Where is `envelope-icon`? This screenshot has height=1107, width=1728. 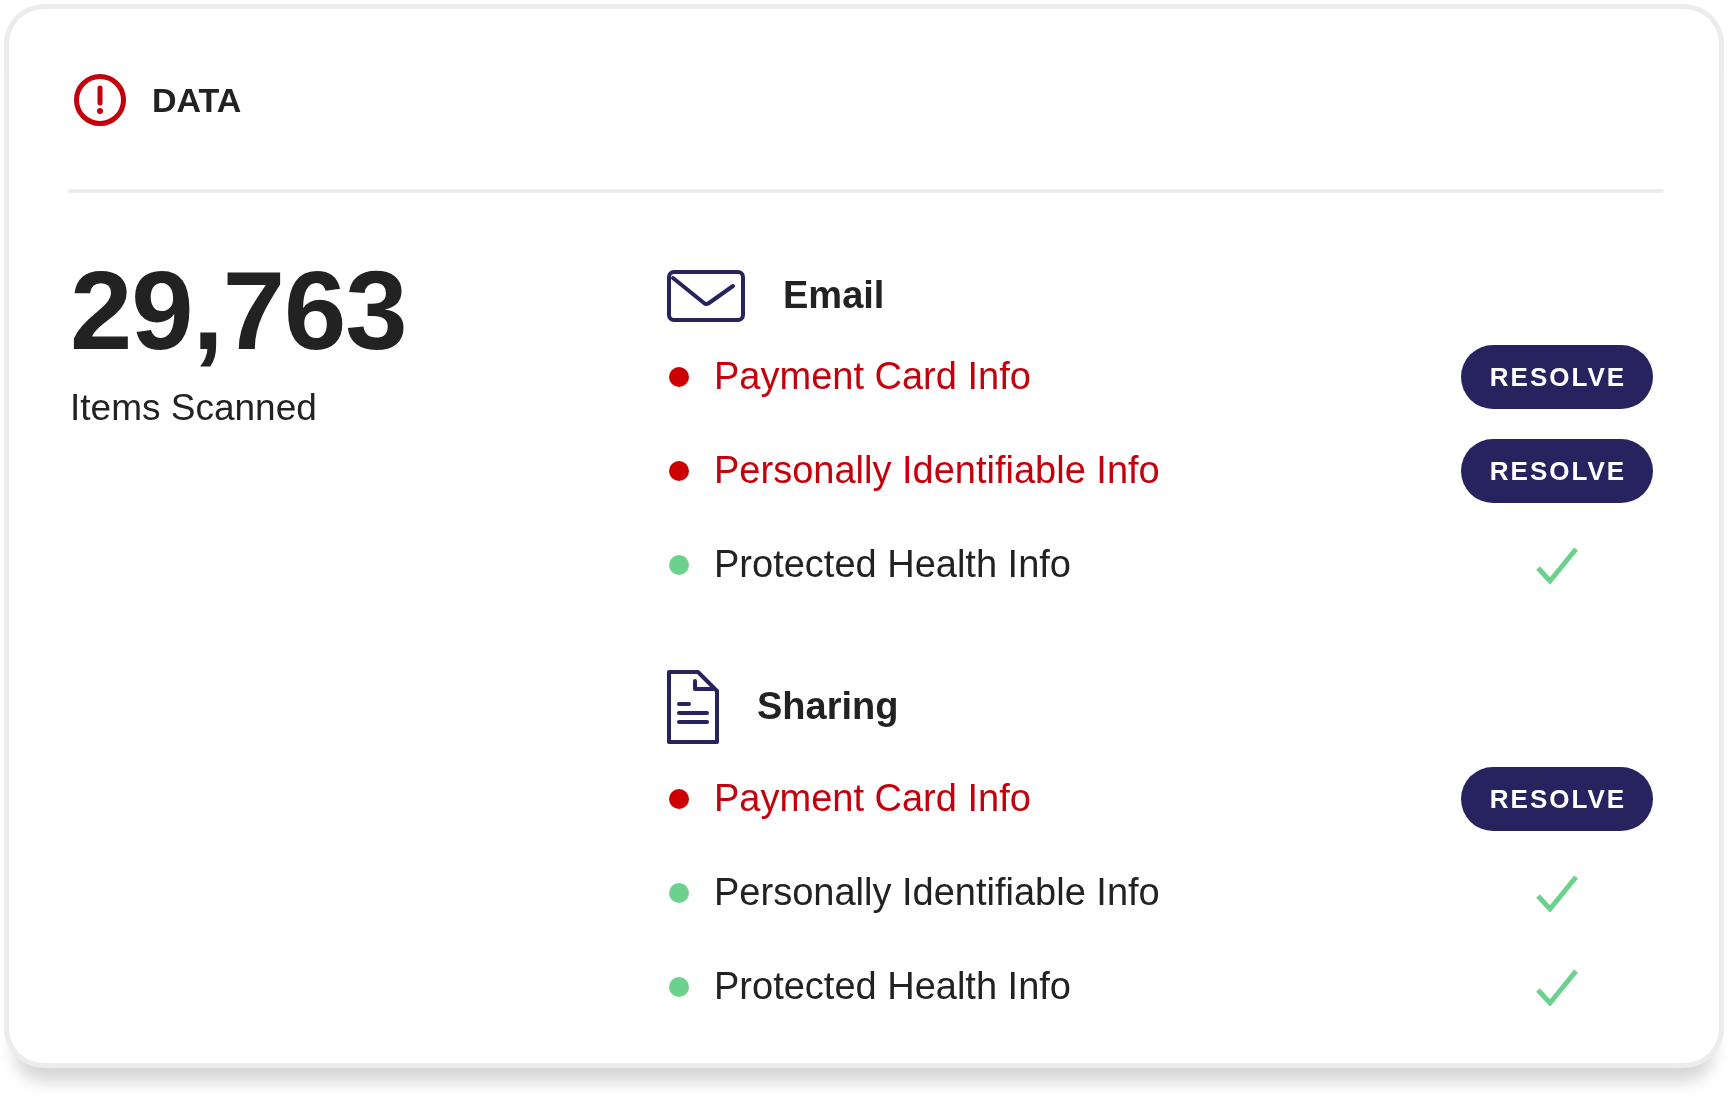
envelope-icon is located at coordinates (706, 296).